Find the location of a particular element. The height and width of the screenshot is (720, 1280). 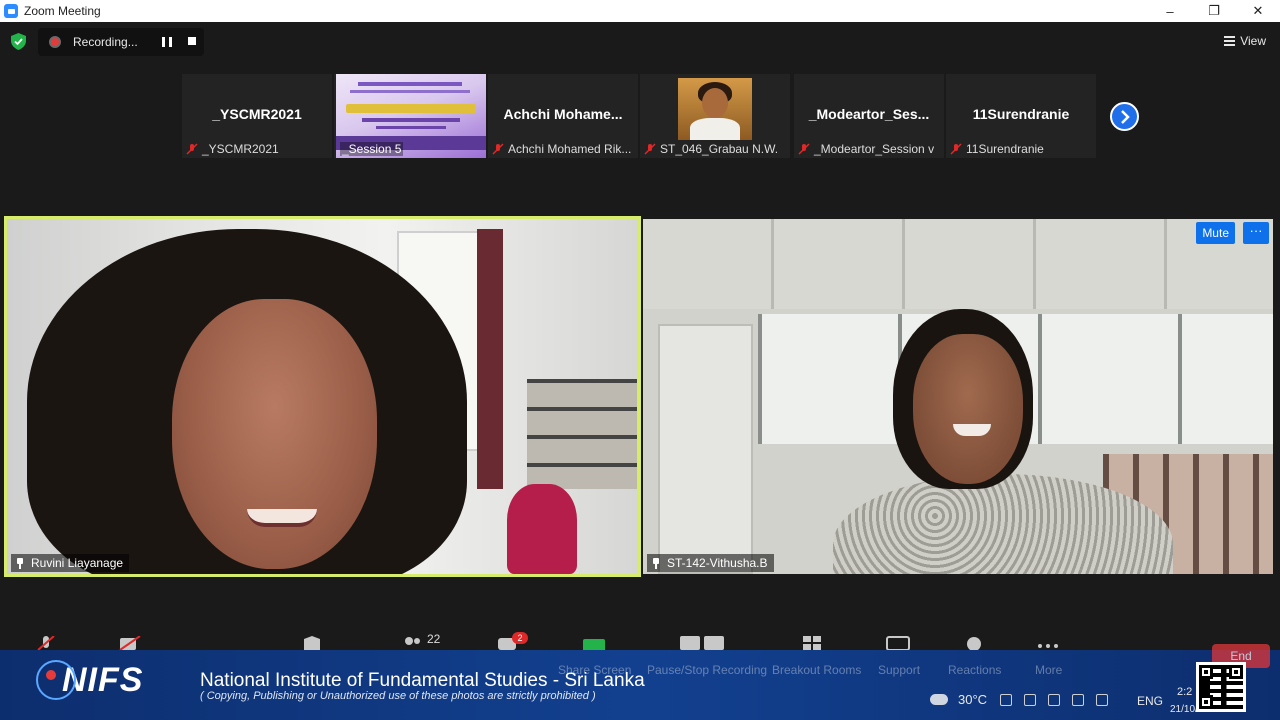

participants-icon is located at coordinates (412, 643).